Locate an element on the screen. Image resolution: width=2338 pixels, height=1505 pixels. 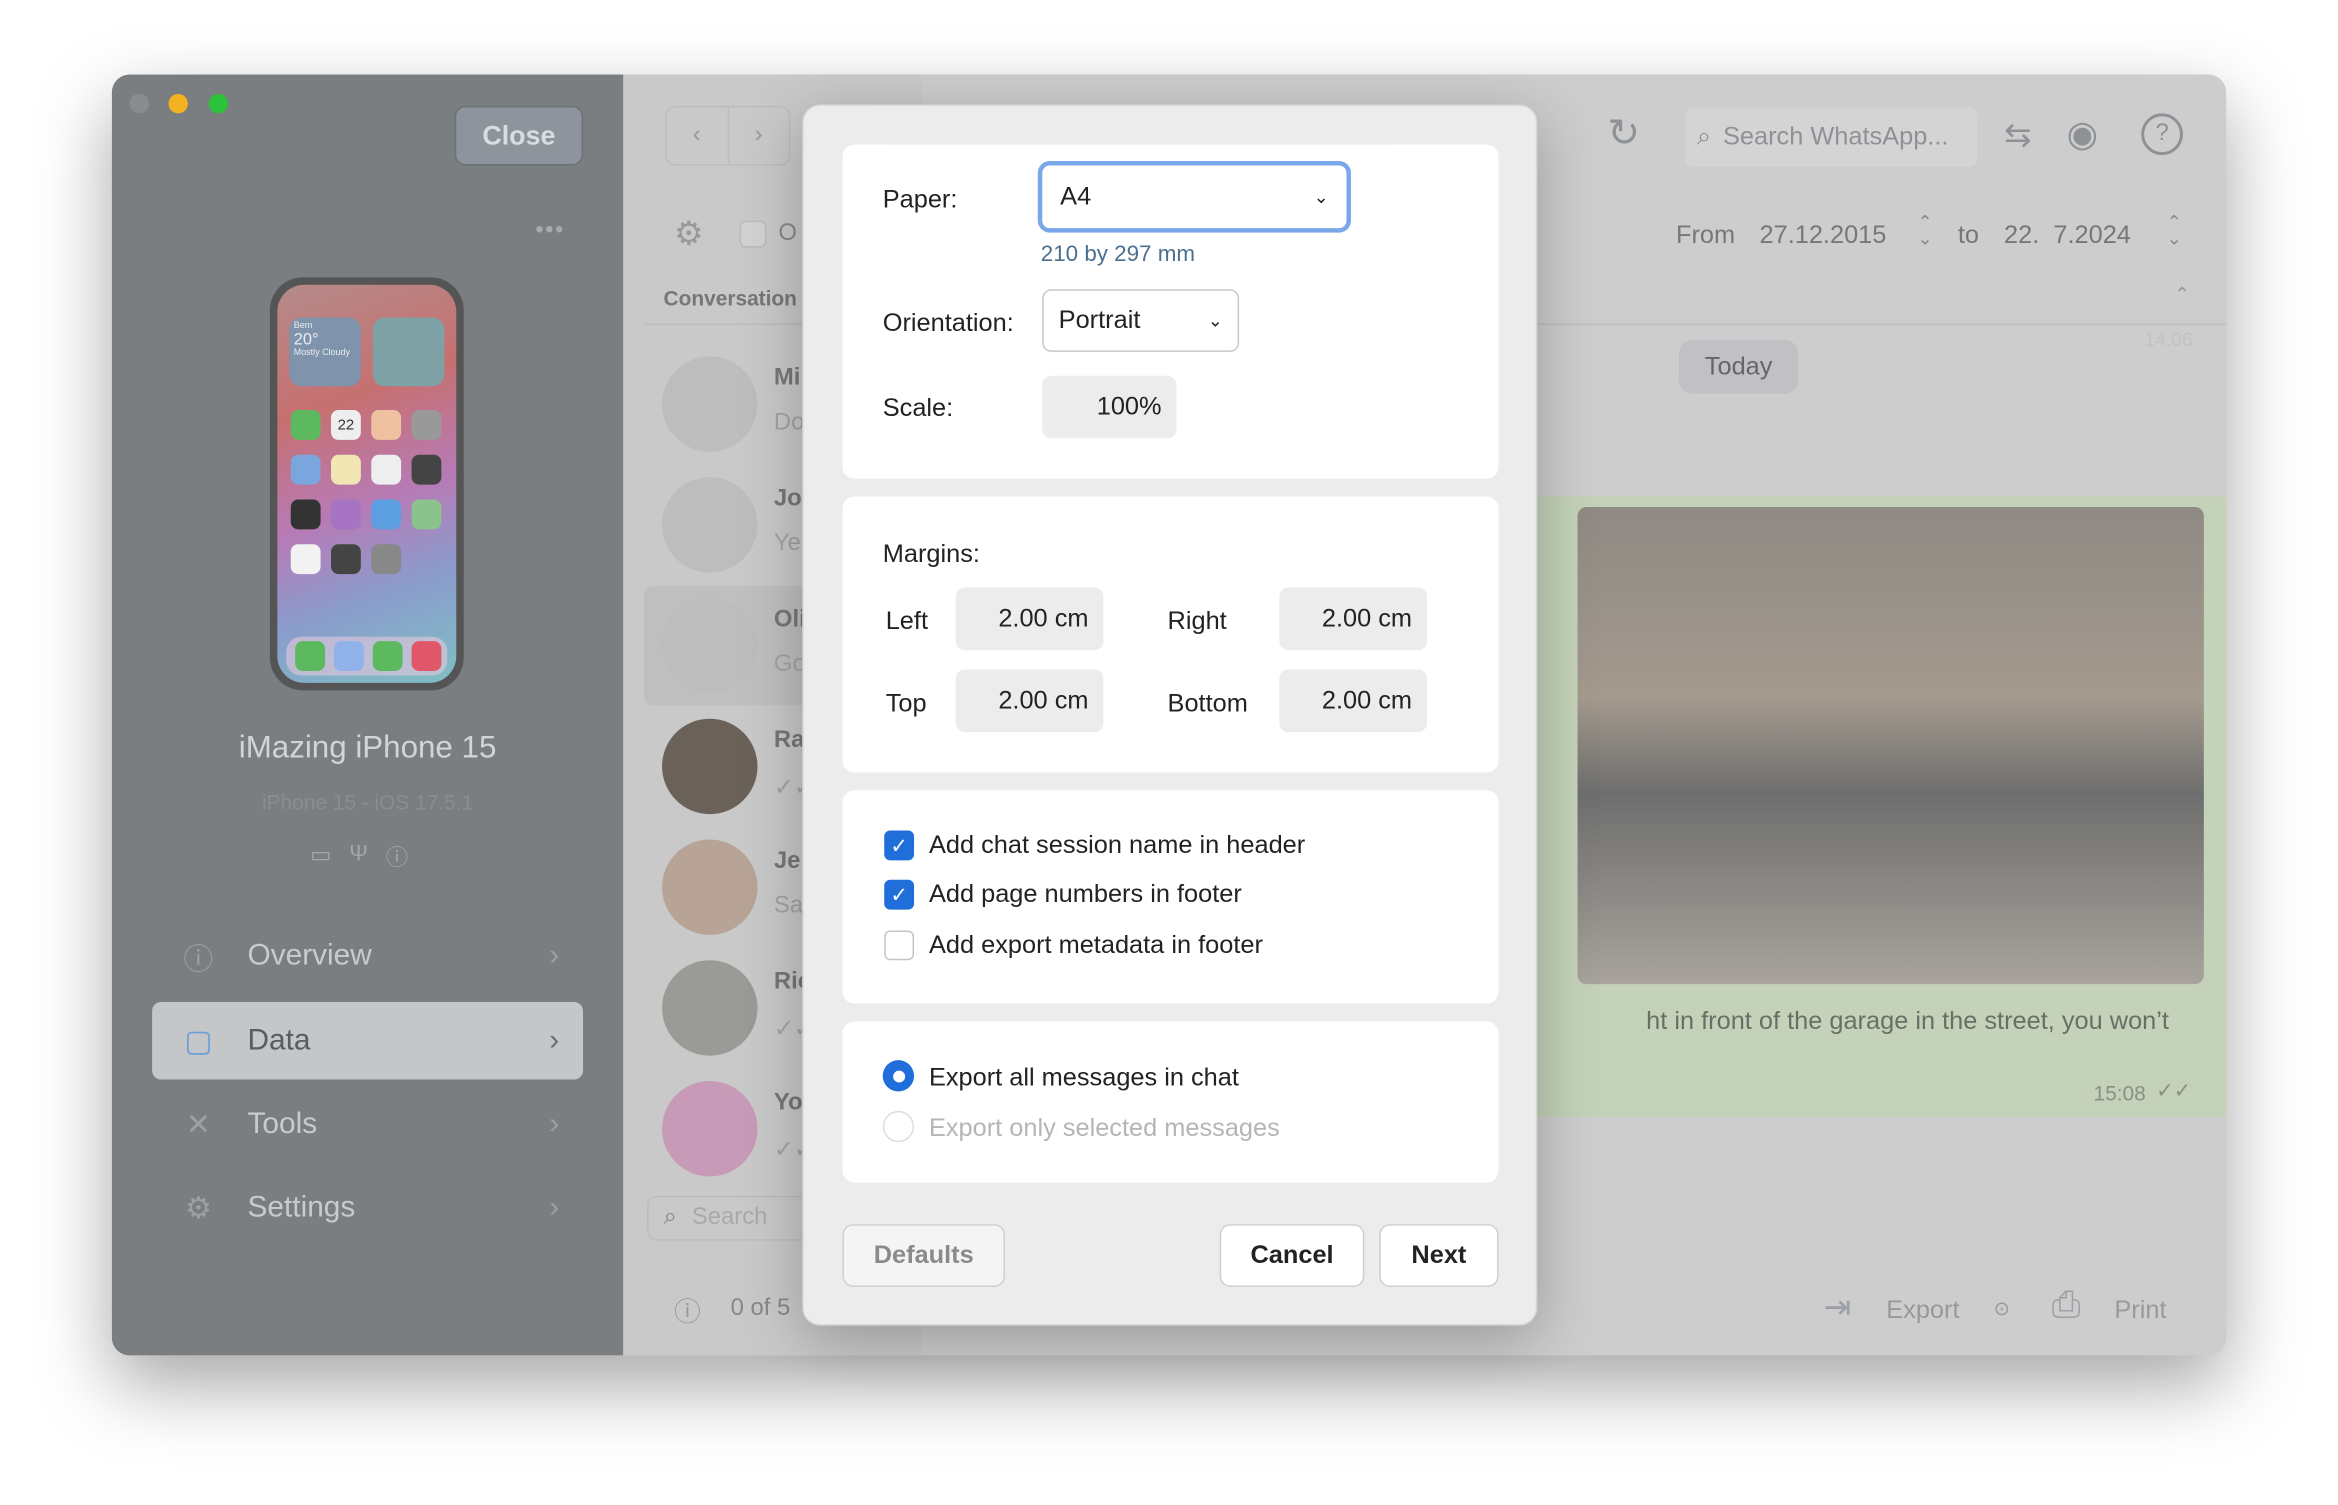
square-icon: ▢ is located at coordinates (198, 1041).